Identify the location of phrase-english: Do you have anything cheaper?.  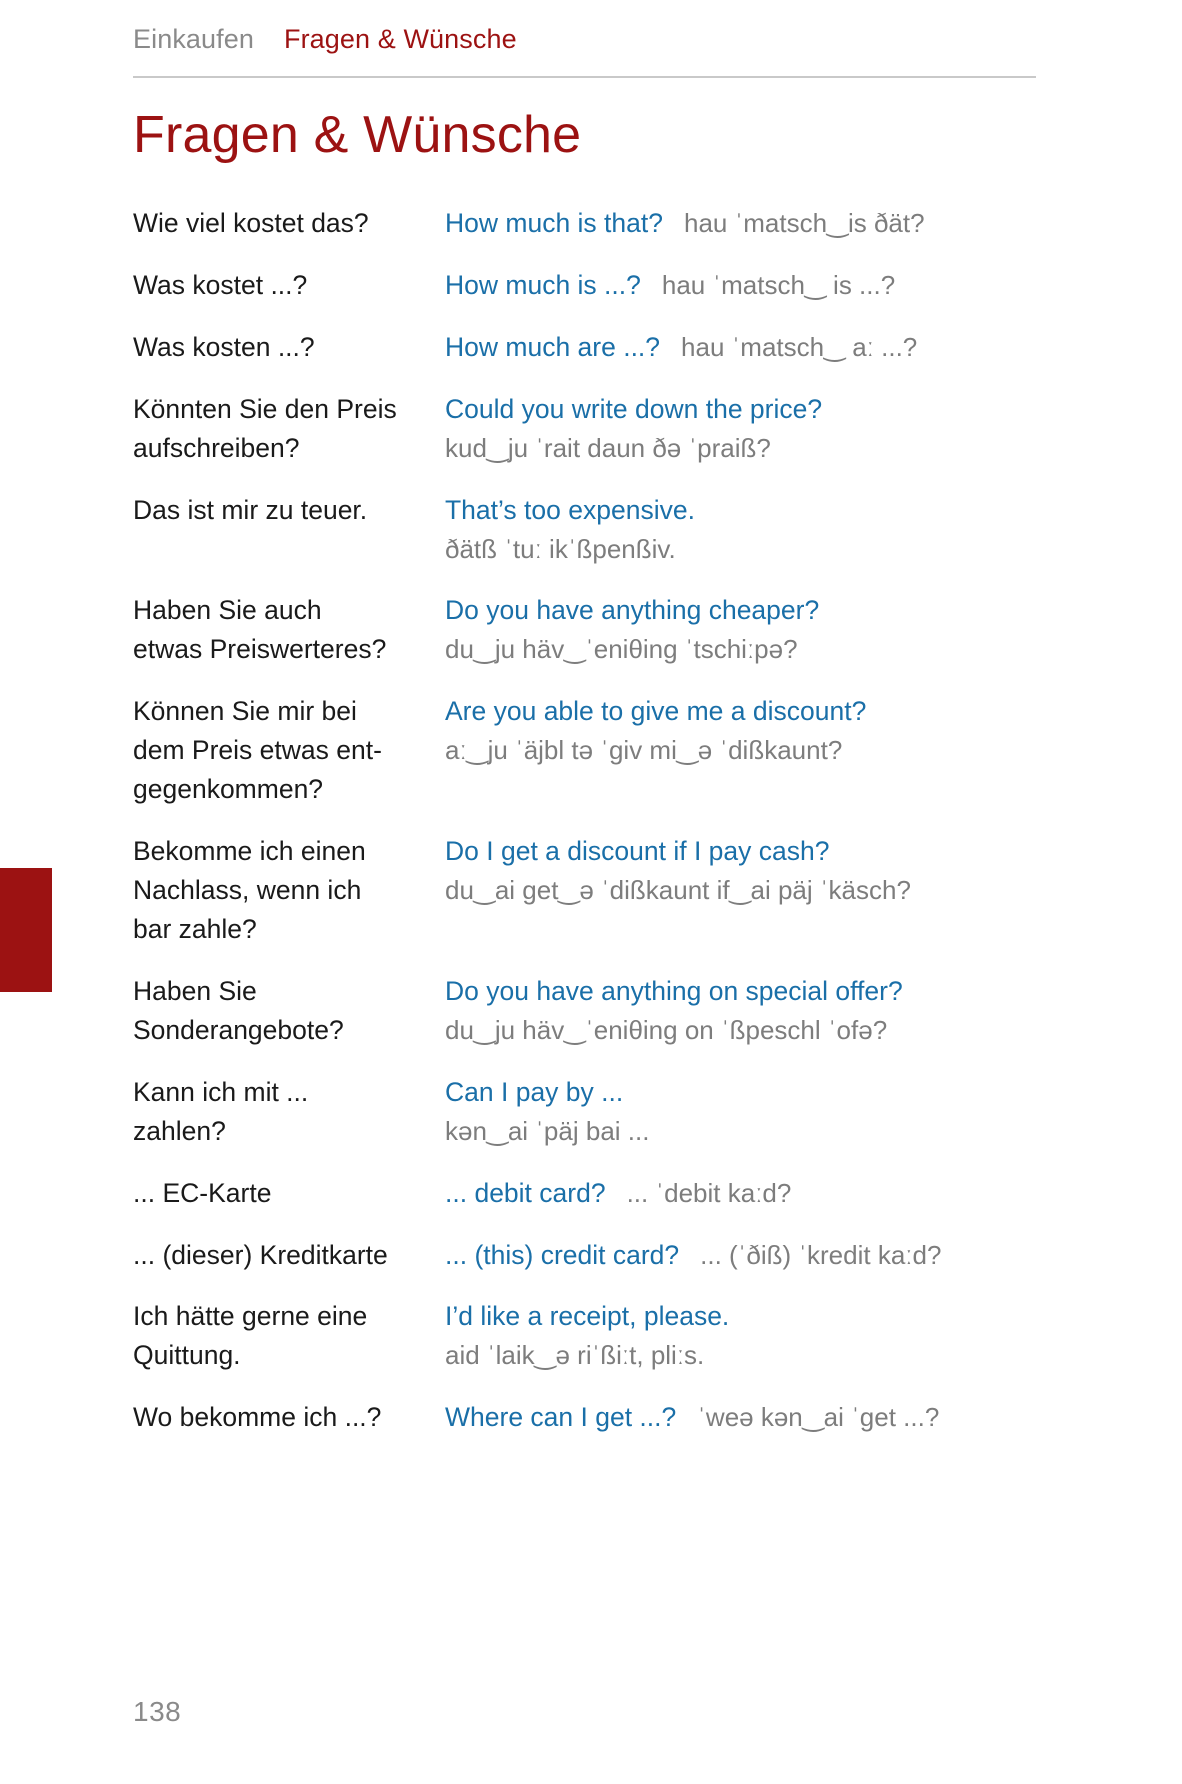
(632, 610).